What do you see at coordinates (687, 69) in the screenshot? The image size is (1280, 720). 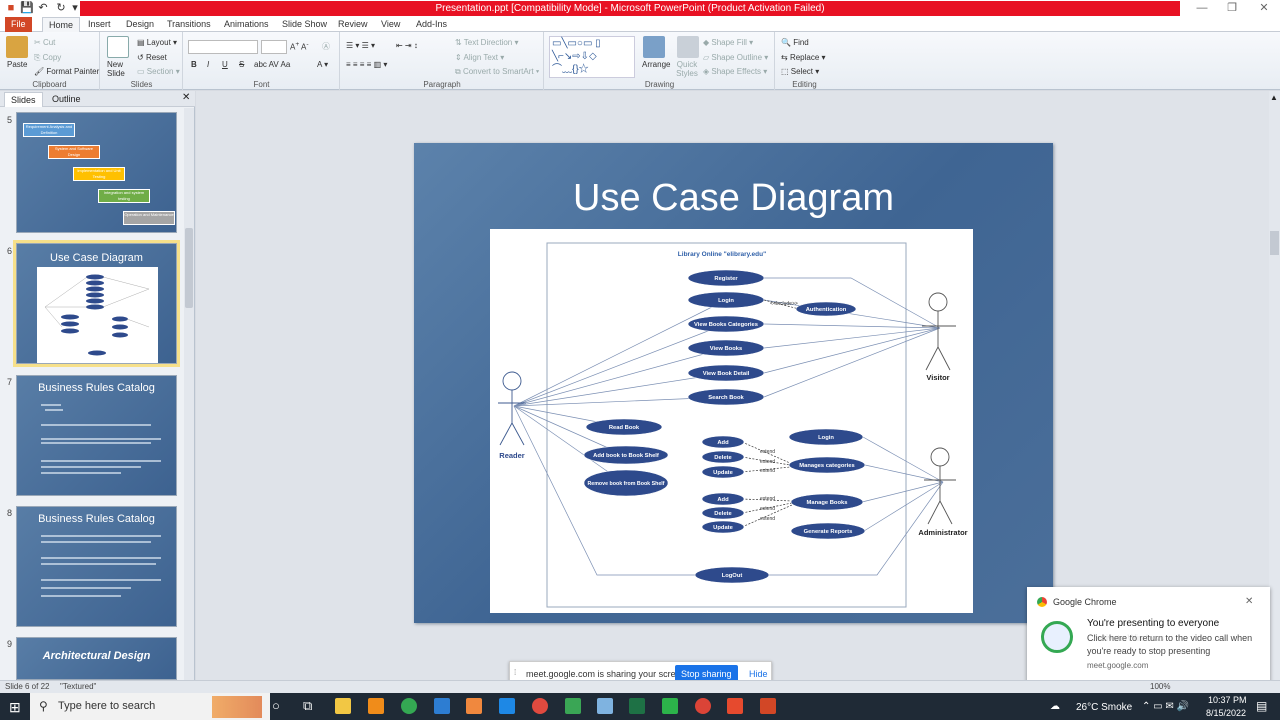 I see `quick-styles-button: Quick Styles` at bounding box center [687, 69].